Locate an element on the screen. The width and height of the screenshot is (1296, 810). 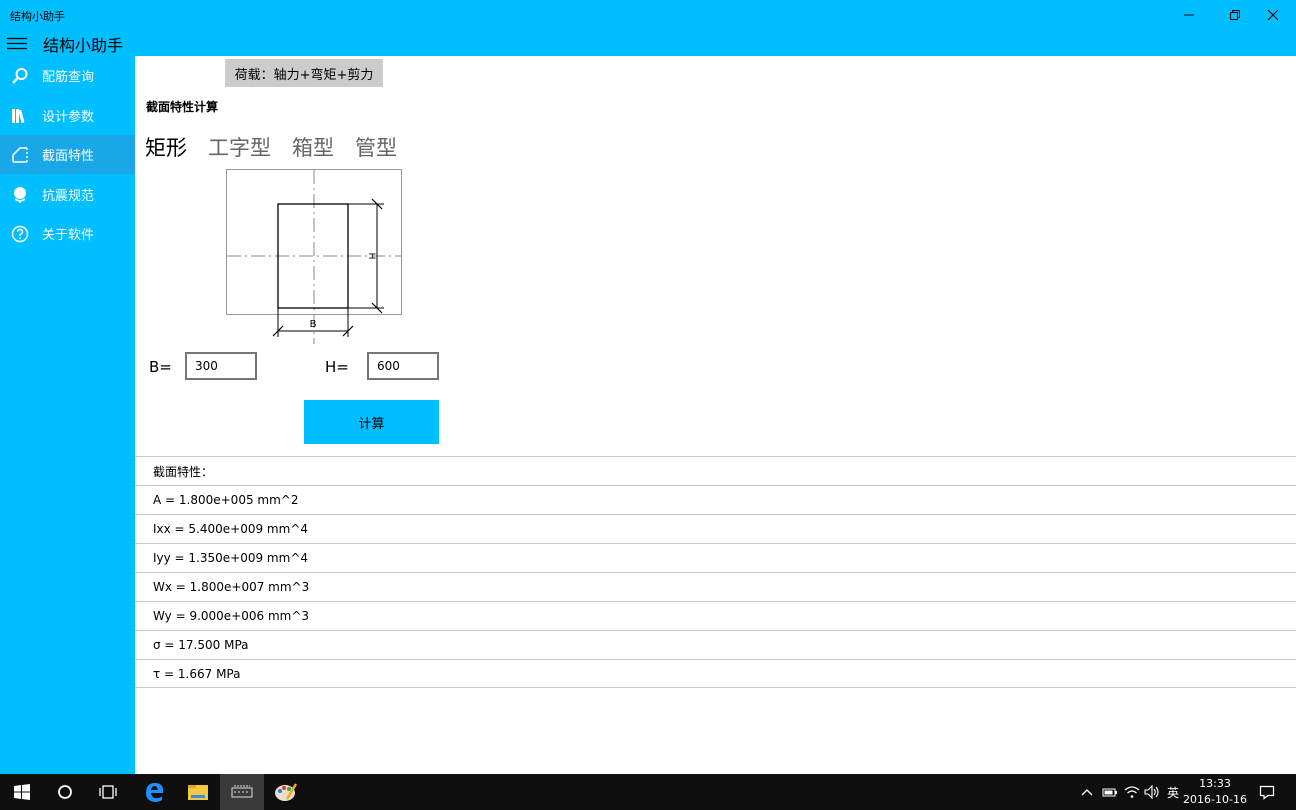
app-name: 结构小助手 is located at coordinates (83, 45).